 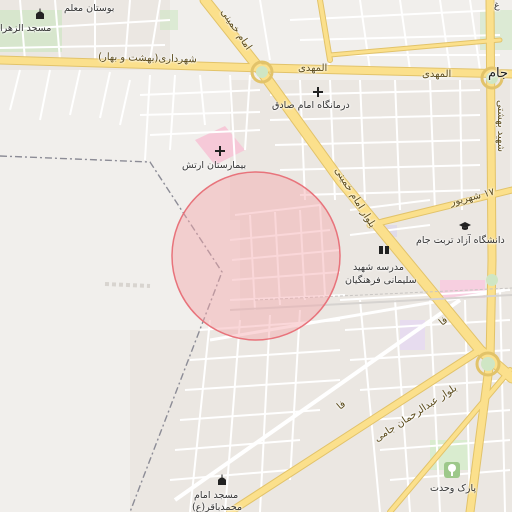 What do you see at coordinates (381, 280) in the screenshot?
I see `school-soleimani-label-2: سلیمانی فرهنگیان` at bounding box center [381, 280].